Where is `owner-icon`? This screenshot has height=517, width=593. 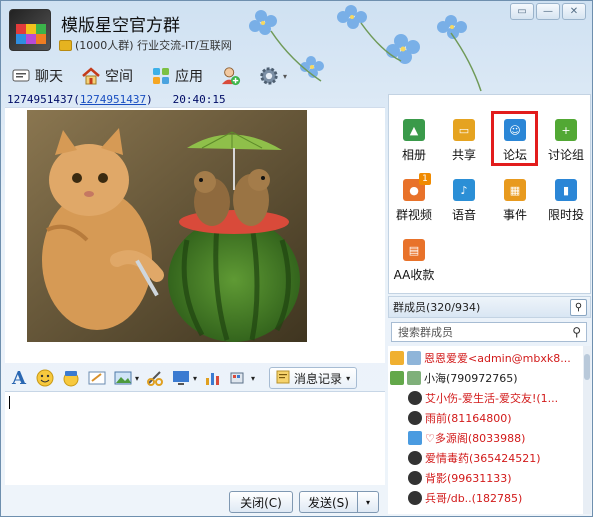 owner-icon is located at coordinates (397, 357).